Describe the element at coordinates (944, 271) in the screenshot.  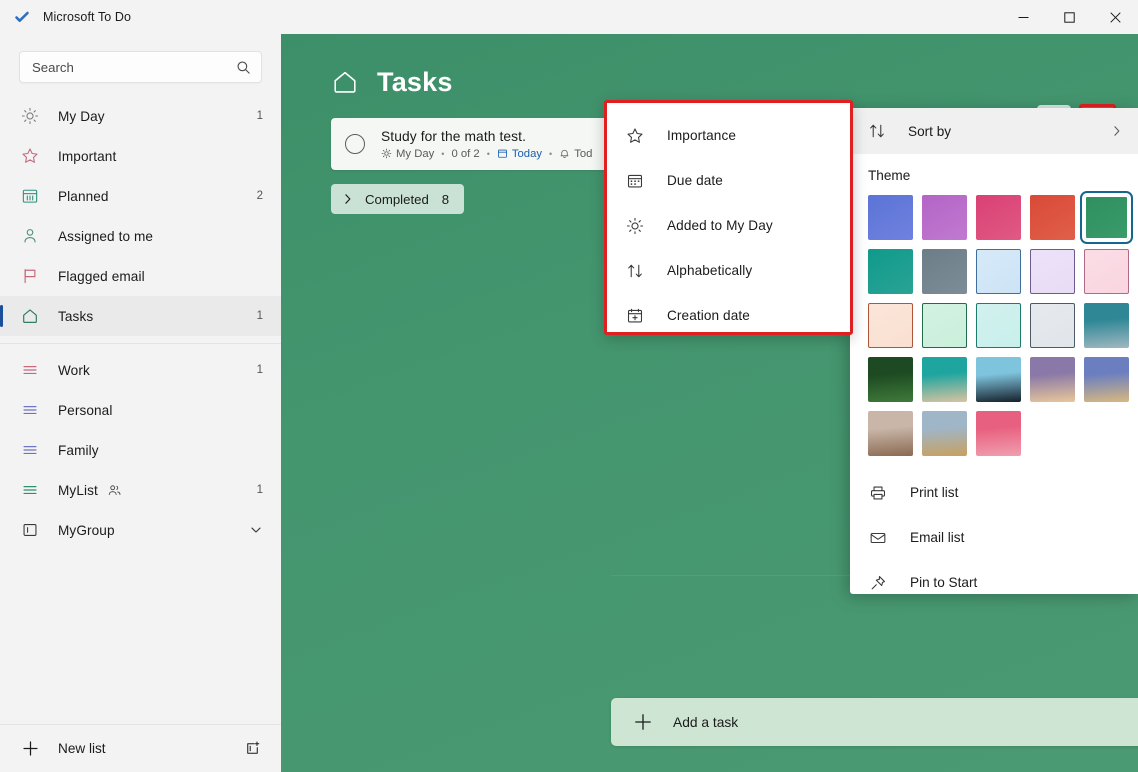
I see `theme-swatch-slate` at that location.